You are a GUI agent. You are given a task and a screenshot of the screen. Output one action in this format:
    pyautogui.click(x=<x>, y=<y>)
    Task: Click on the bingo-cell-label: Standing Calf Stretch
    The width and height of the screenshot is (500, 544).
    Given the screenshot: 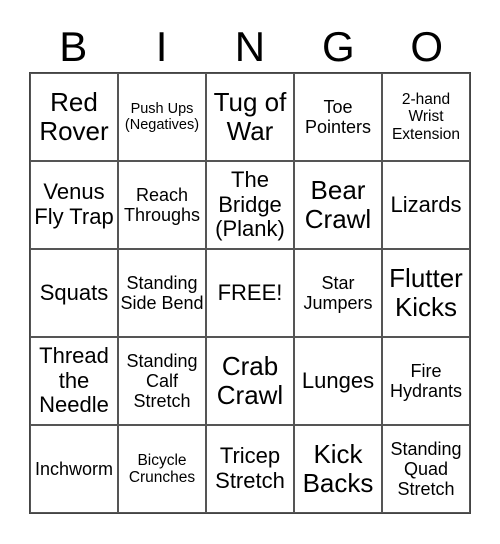 What is the action you would take?
    pyautogui.click(x=162, y=381)
    